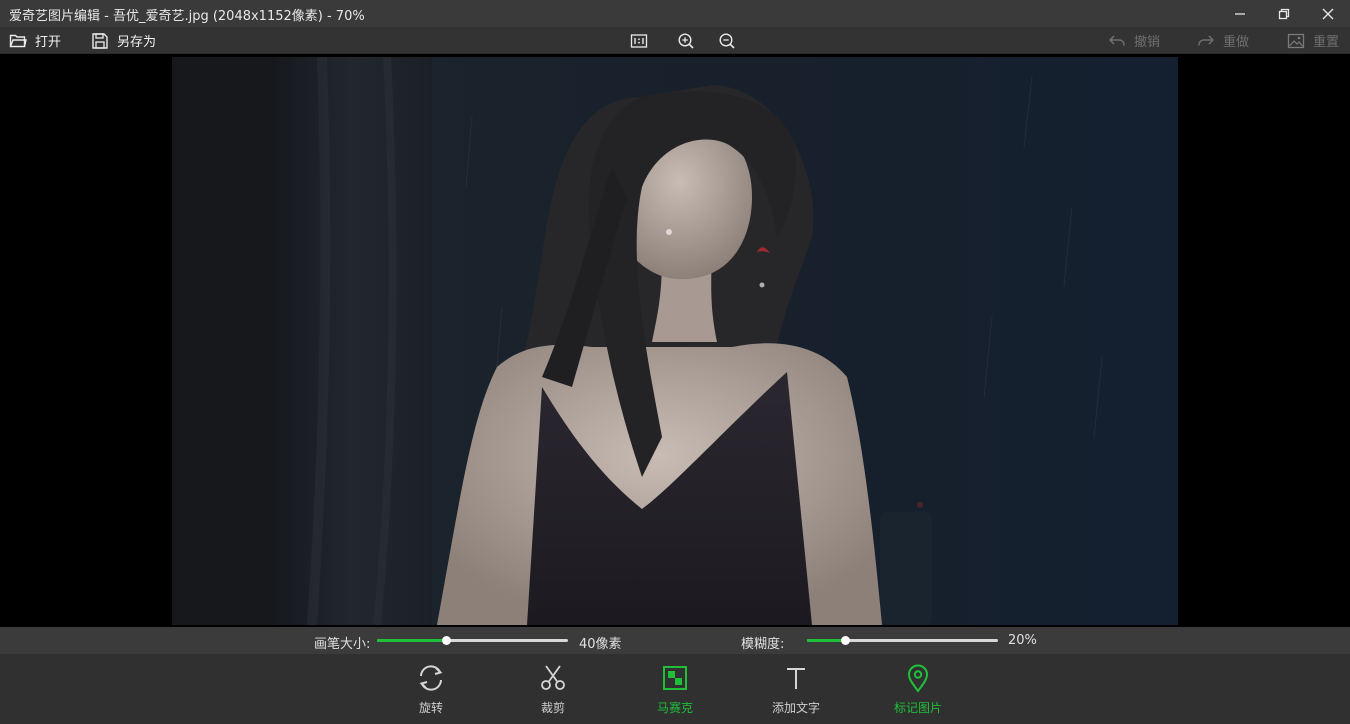 The image size is (1350, 724). What do you see at coordinates (187, 16) in the screenshot?
I see `window-title: 爱奇艺图片编辑 - 吾优_爱奇艺.jpg (2048x1152像素) - 70%` at bounding box center [187, 16].